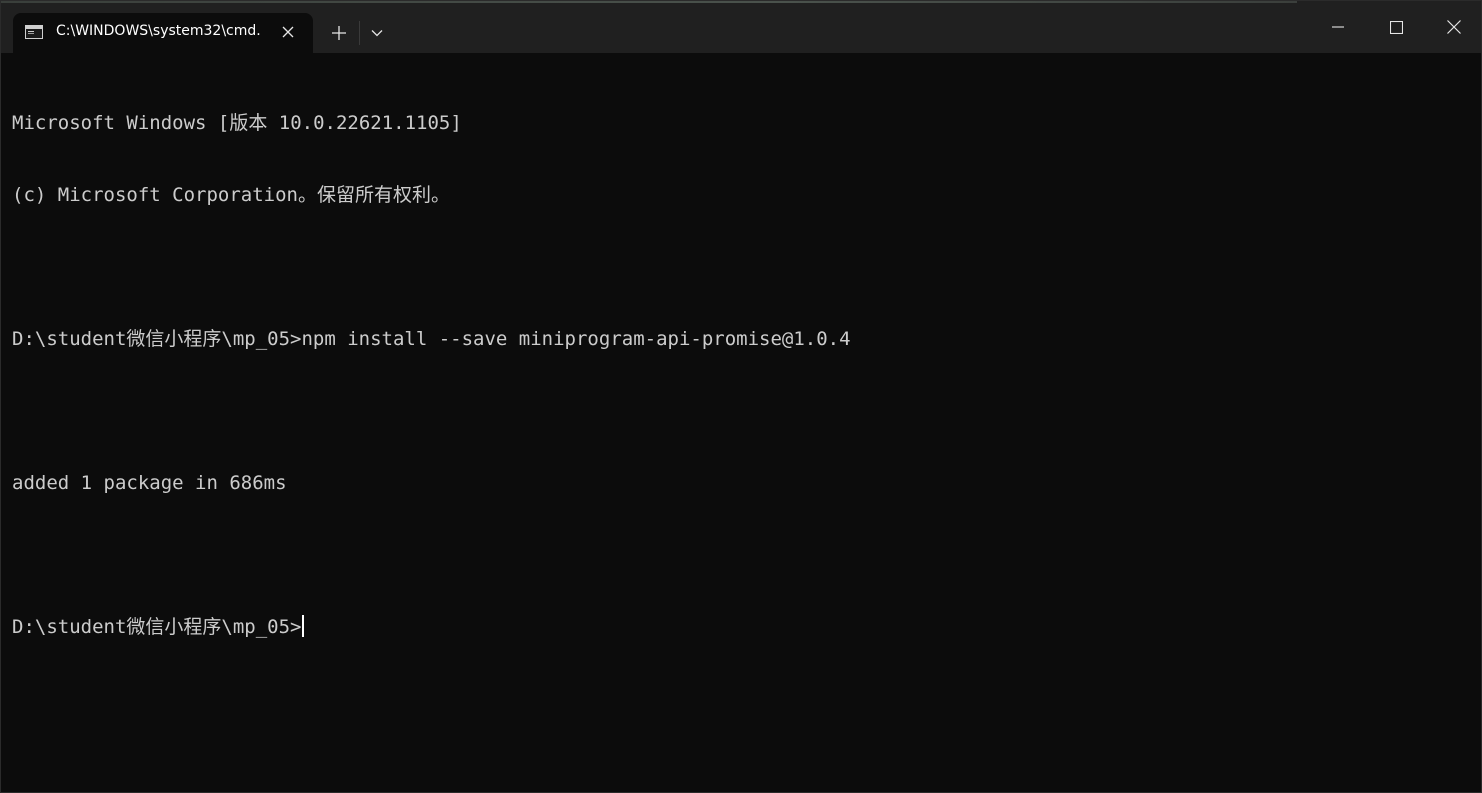  I want to click on terminal-prompt-line: D:\student微信小程序\mp_05>, so click(742, 627).